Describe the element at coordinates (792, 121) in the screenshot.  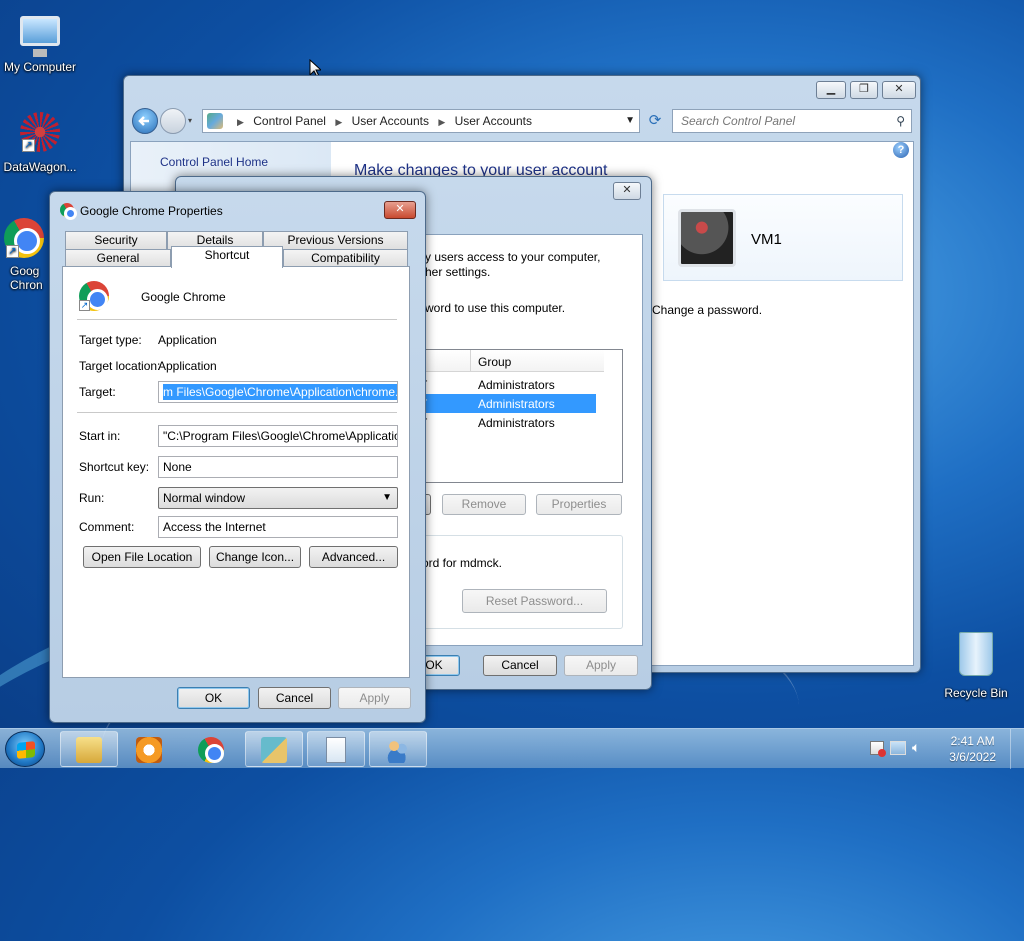
I see `search-input: Search Control Panel ⚲` at that location.